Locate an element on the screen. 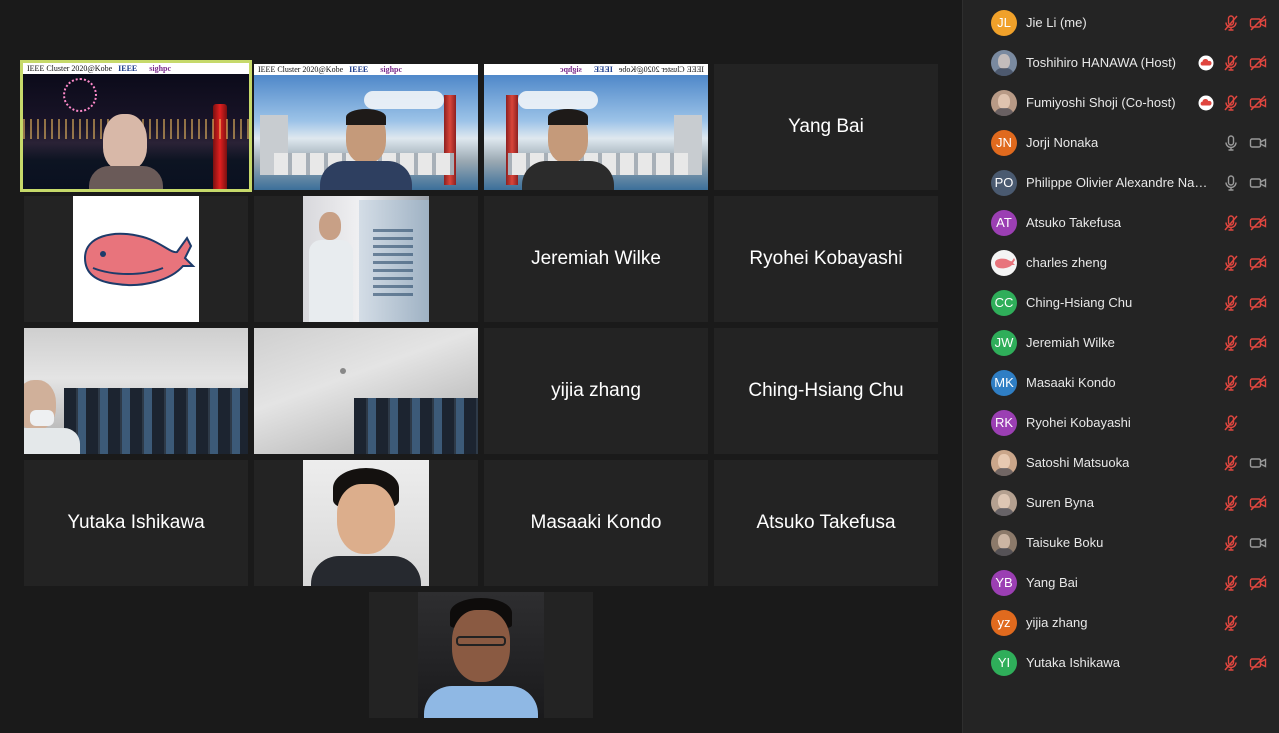 The width and height of the screenshot is (1279, 733). glasses is located at coordinates (481, 641).